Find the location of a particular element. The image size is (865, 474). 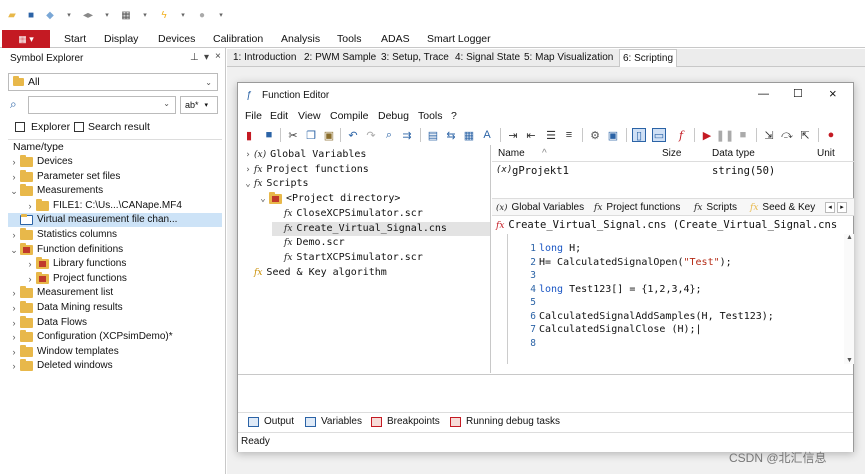

tree-item: ⌄ Function definitions is located at coordinates (65, 249).